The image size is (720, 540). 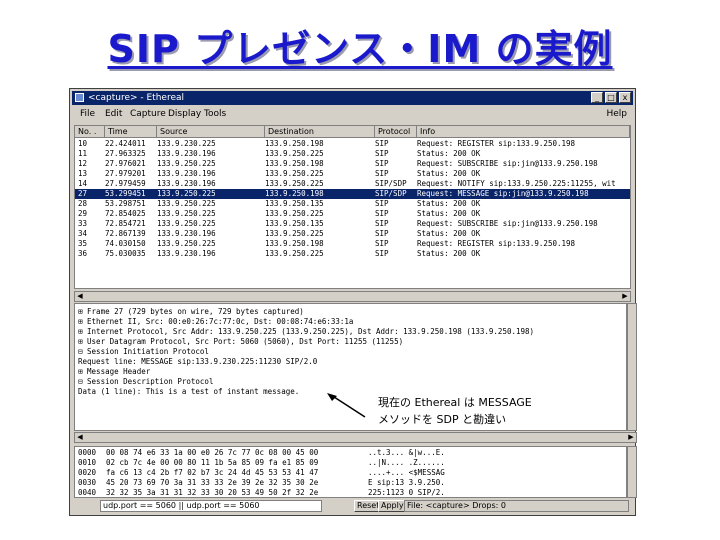 I want to click on display-filter-input: udp.port == 5060 || udp.port == 5060, so click(x=211, y=506).